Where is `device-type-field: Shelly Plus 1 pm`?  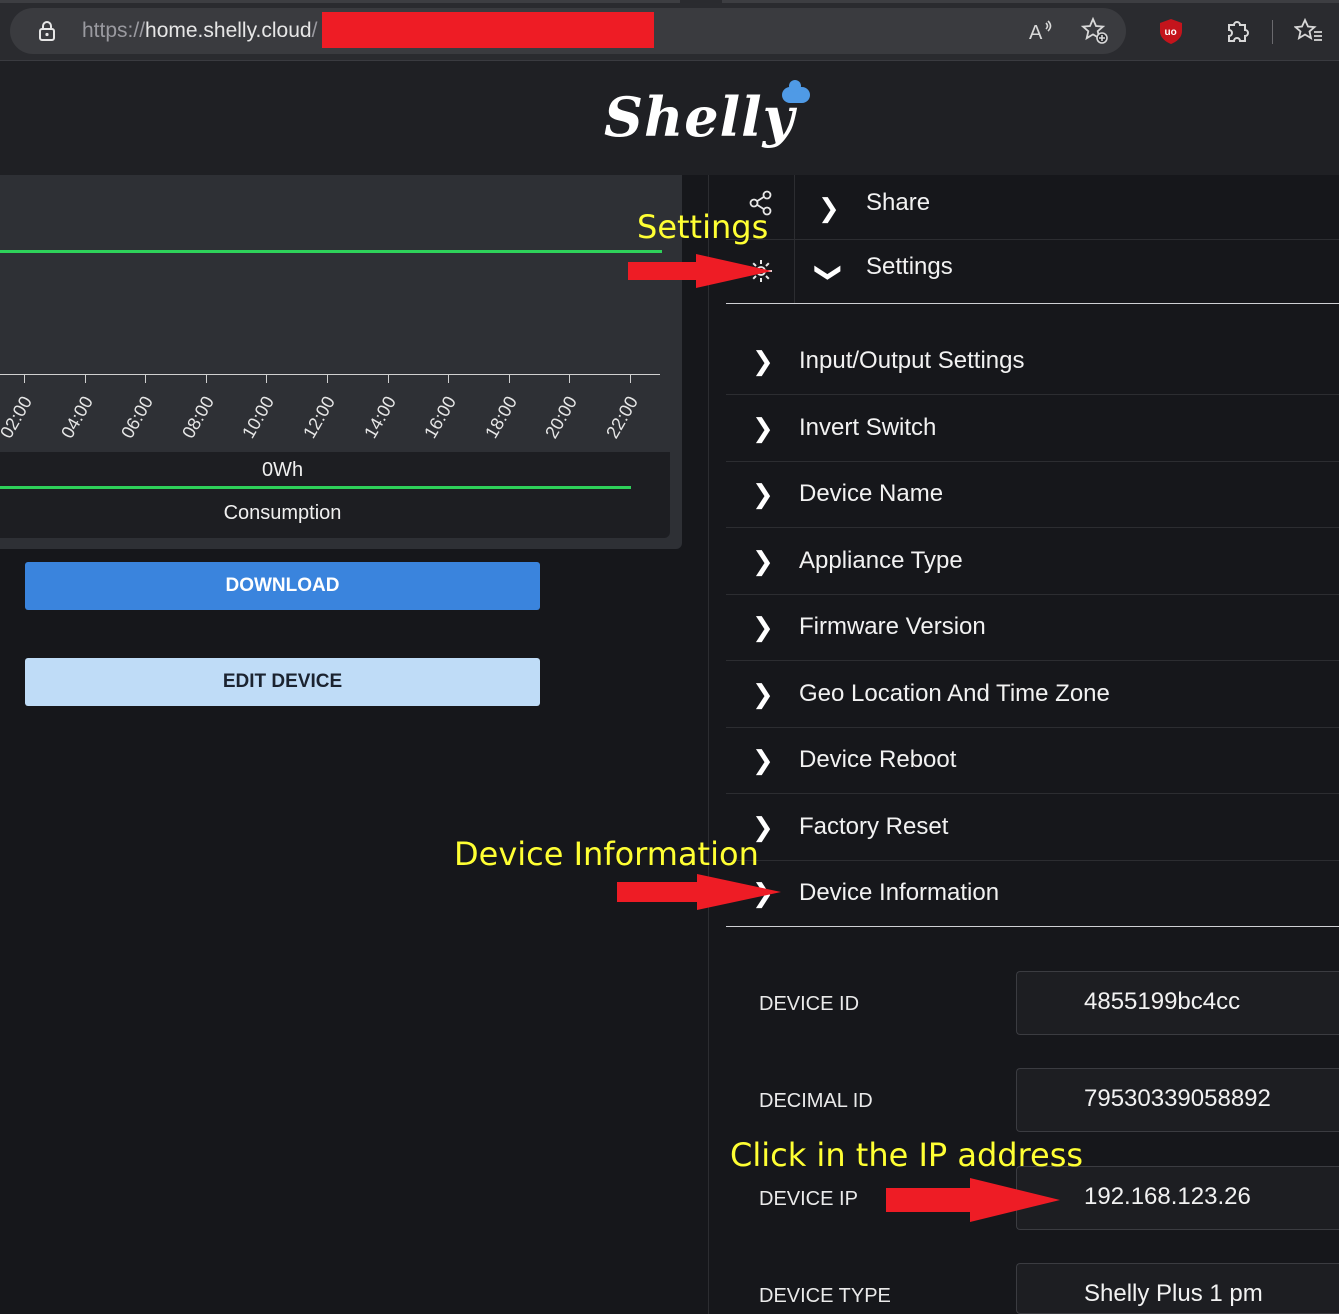 device-type-field: Shelly Plus 1 pm is located at coordinates (1177, 1288).